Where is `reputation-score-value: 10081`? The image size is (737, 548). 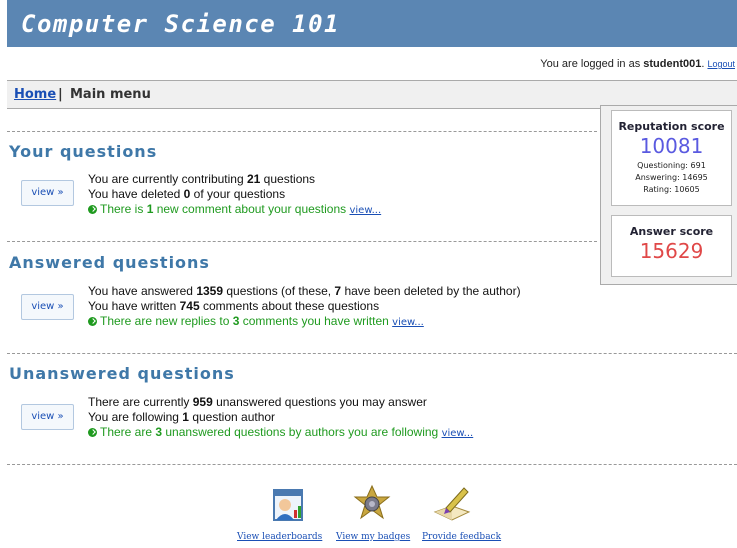 reputation-score-value: 10081 is located at coordinates (671, 146).